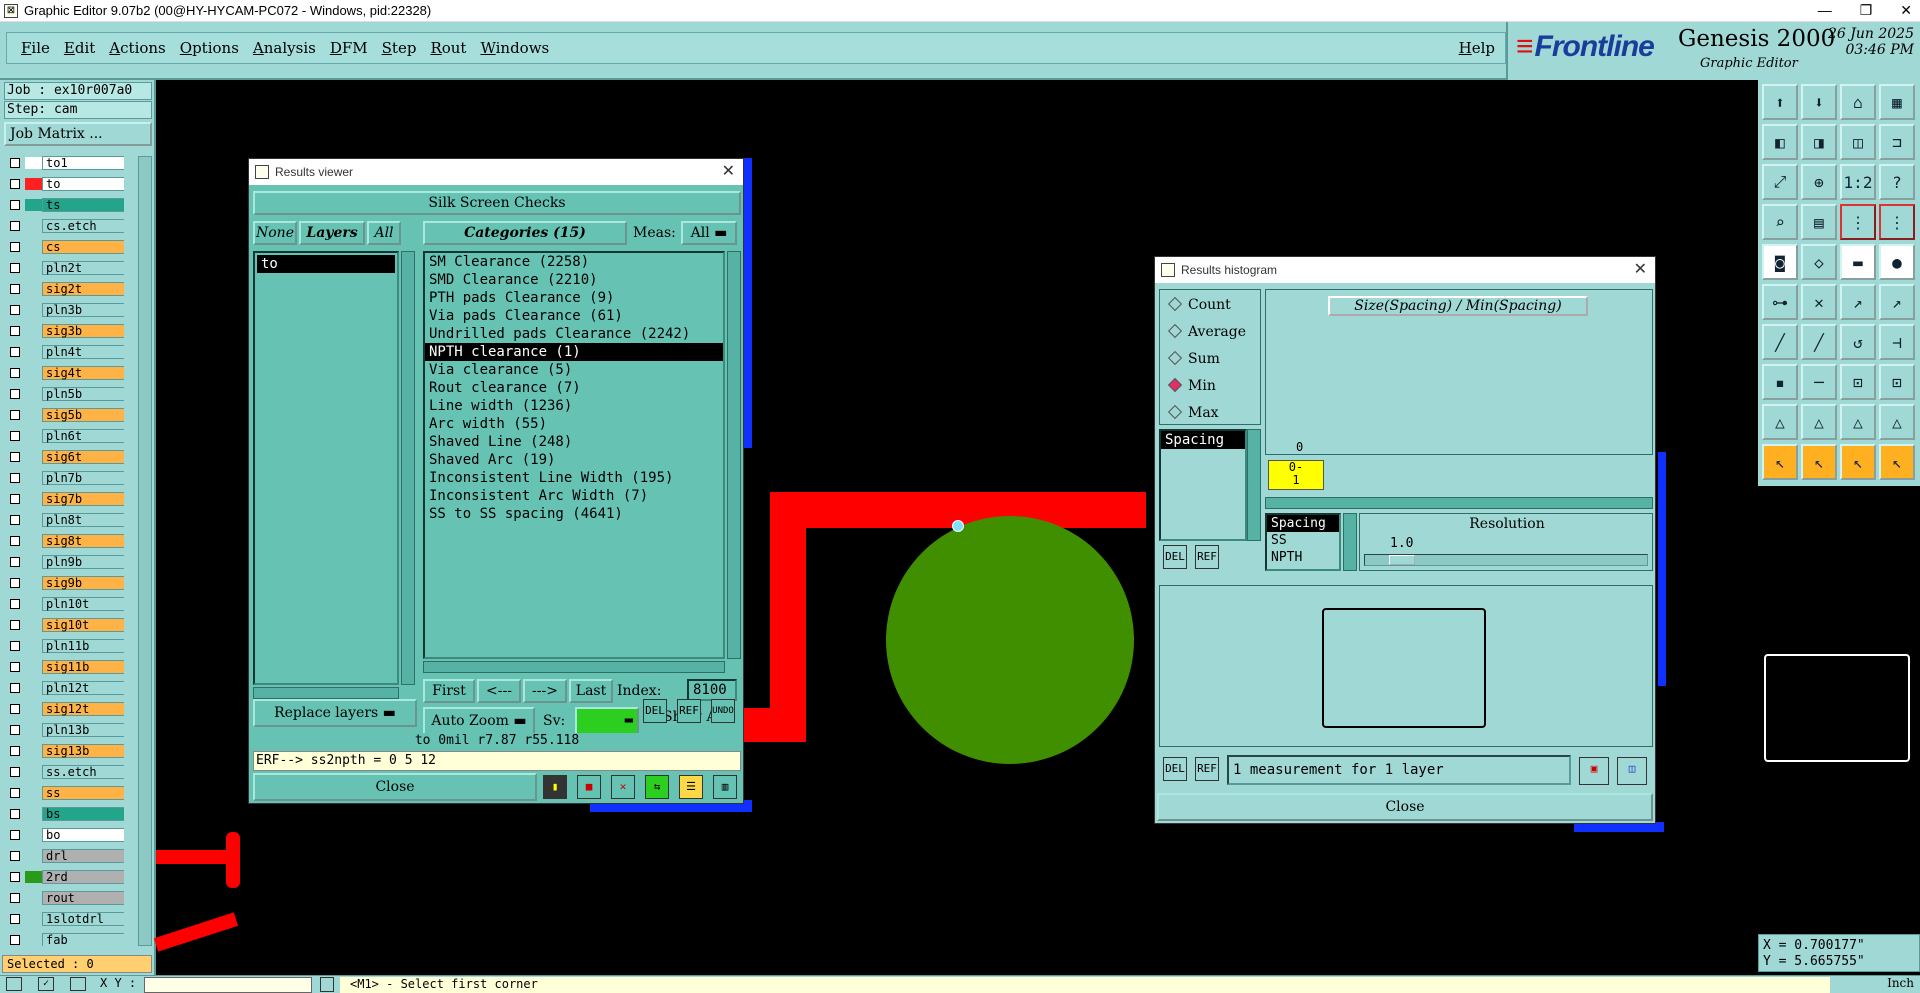 This screenshot has height=993, width=1920. What do you see at coordinates (1900, 983) in the screenshot?
I see `unit-selector: Inch` at bounding box center [1900, 983].